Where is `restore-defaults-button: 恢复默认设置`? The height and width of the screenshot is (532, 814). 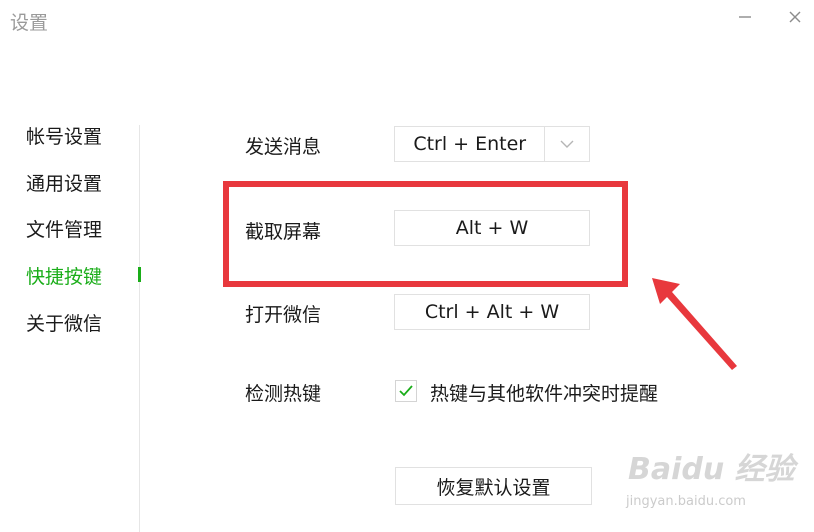 restore-defaults-button: 恢复默认设置 is located at coordinates (493, 486).